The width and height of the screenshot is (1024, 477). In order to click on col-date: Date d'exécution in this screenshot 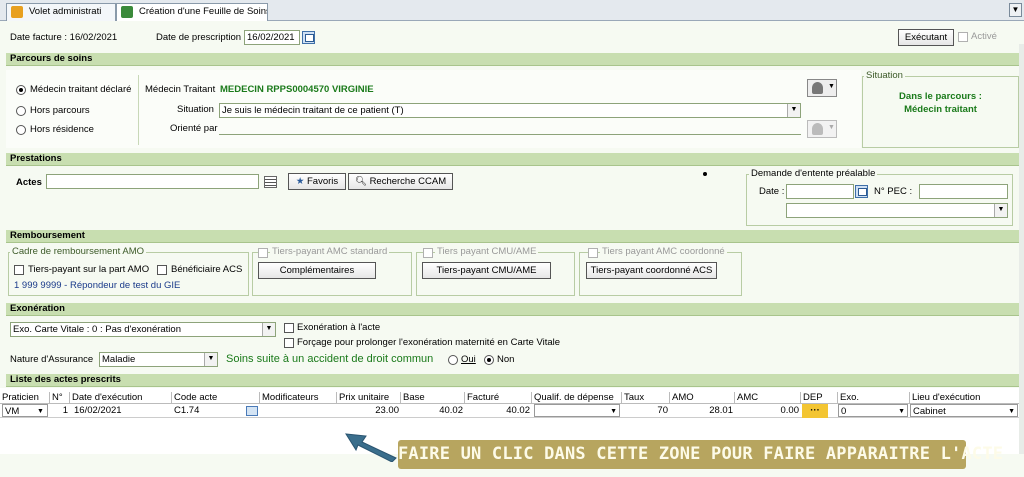, I will do `click(121, 398)`.